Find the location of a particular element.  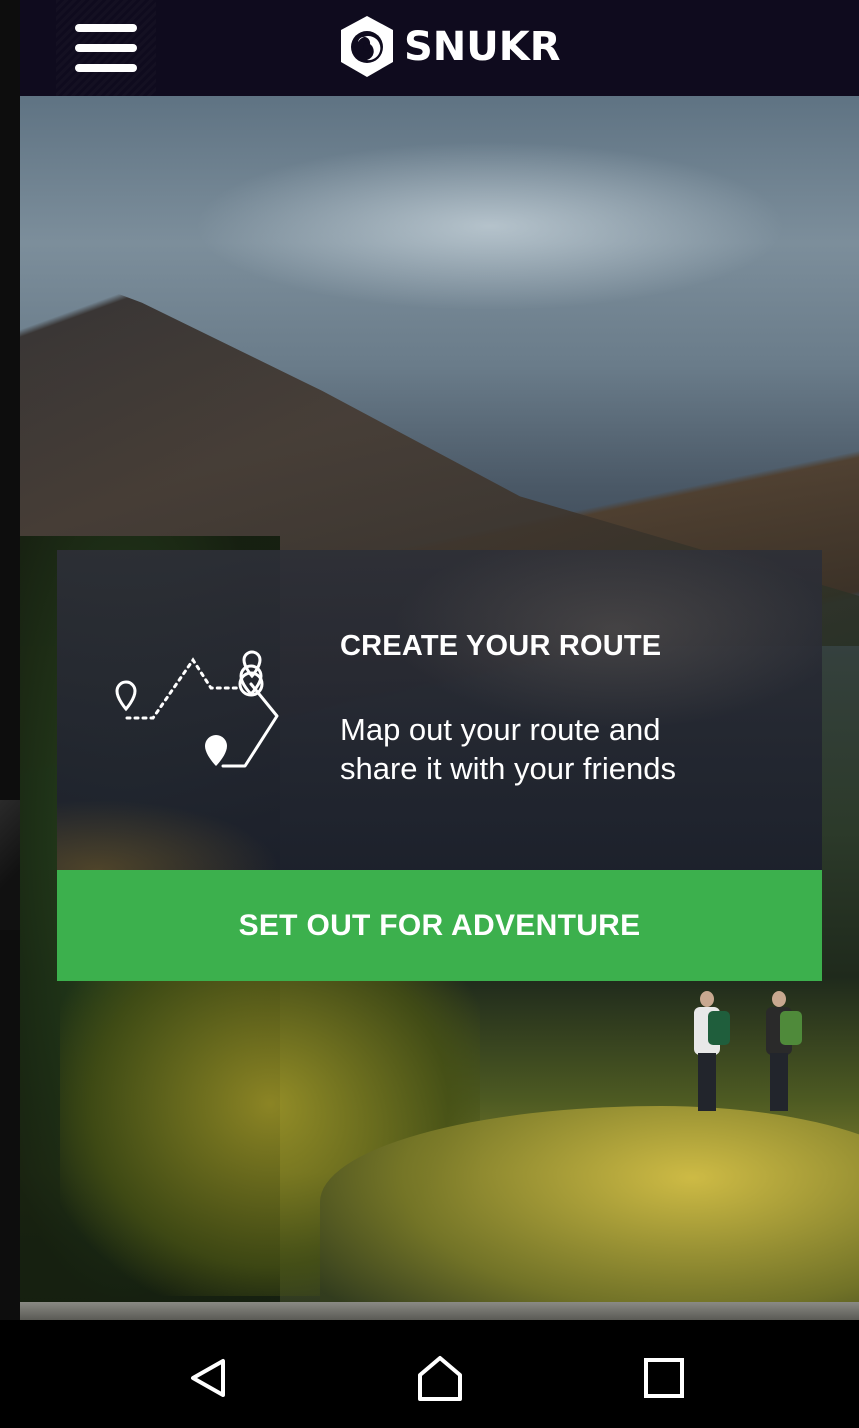

recents-square-icon is located at coordinates (664, 1378).